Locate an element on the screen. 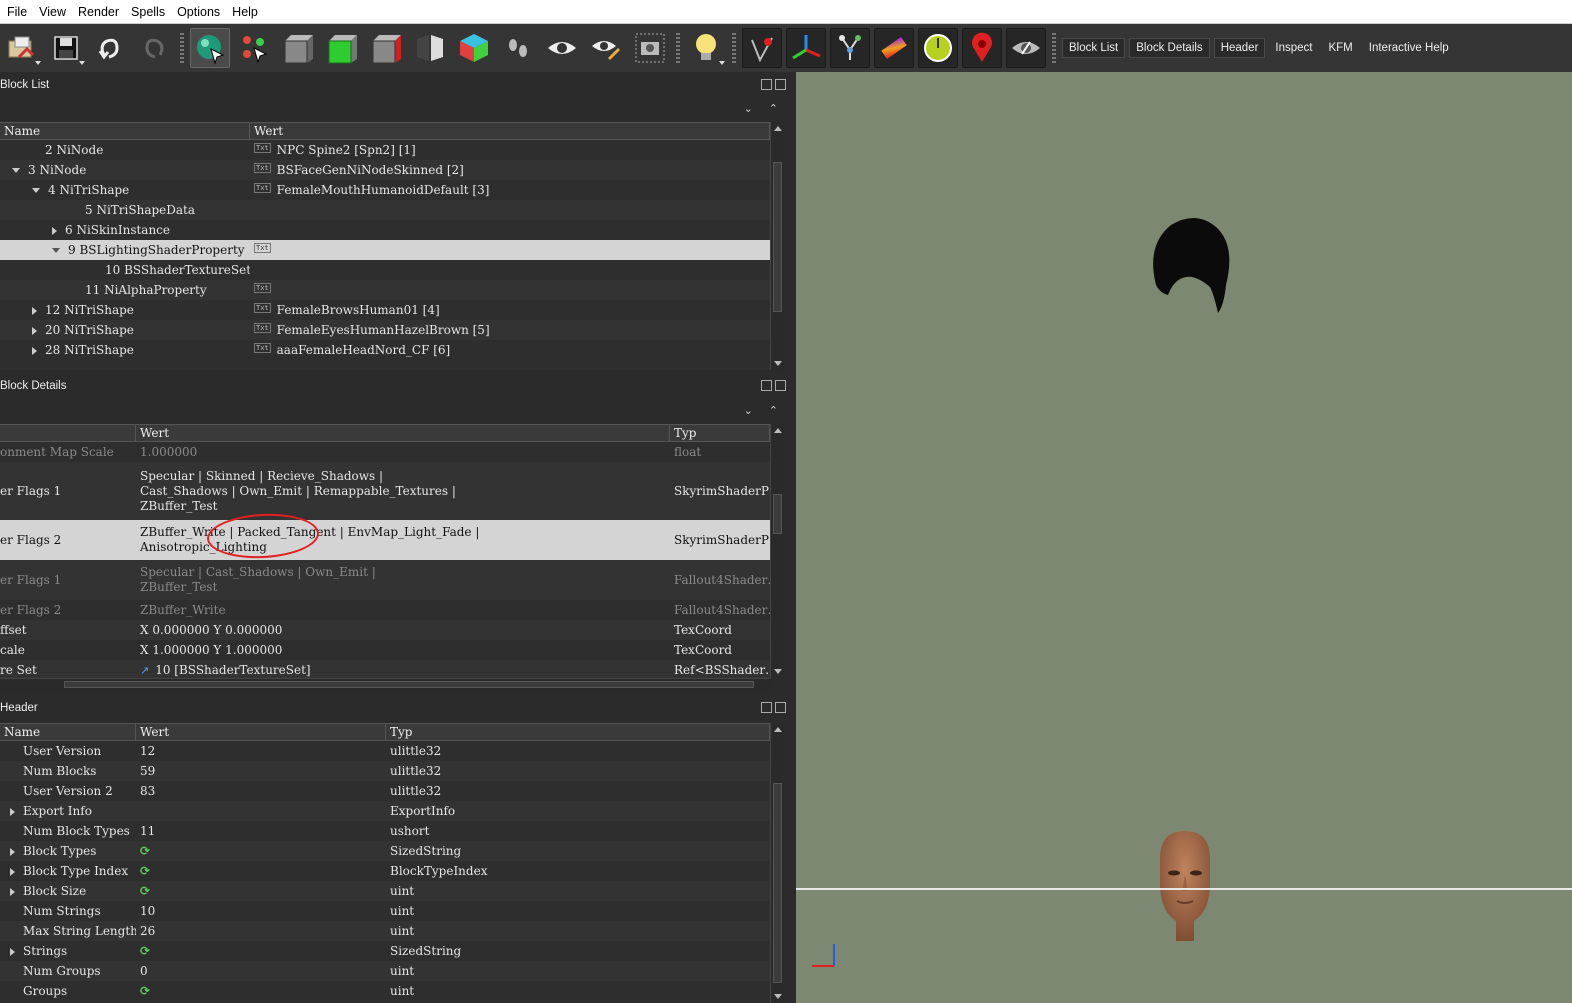 The width and height of the screenshot is (1572, 1003). show-markers-button is located at coordinates (982, 48).